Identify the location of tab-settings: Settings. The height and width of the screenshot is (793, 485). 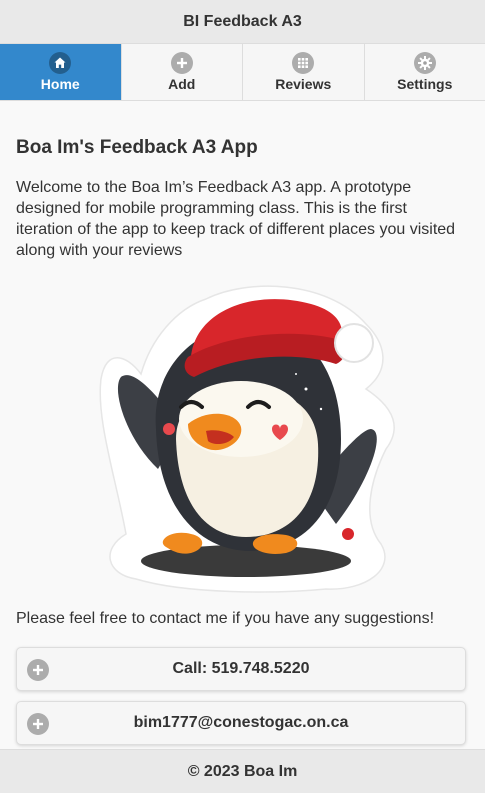
(424, 72).